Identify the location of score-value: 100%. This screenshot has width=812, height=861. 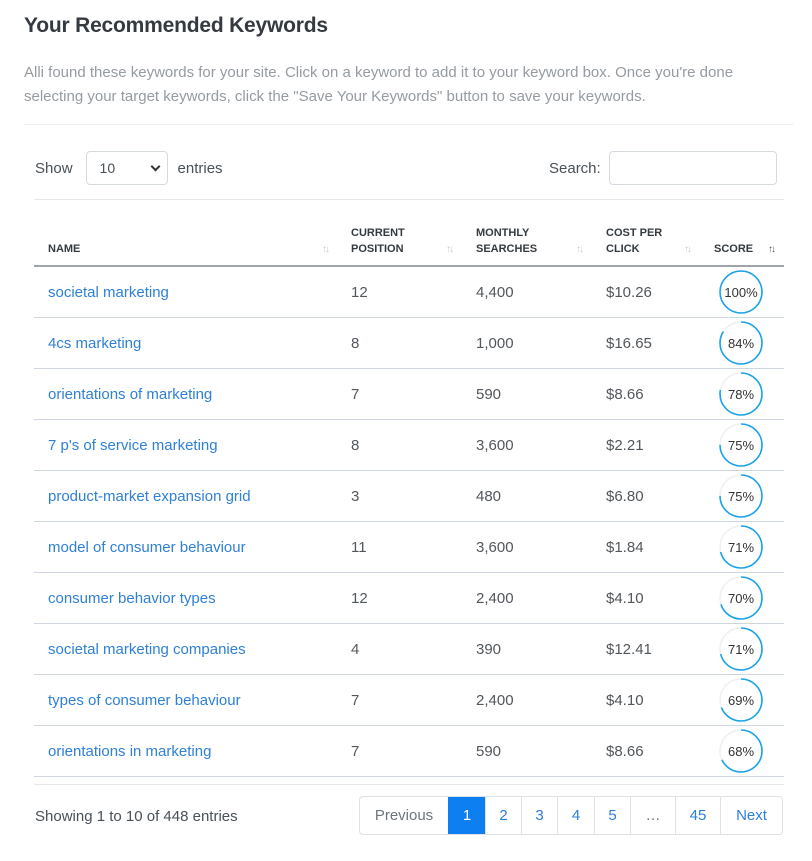
(741, 292).